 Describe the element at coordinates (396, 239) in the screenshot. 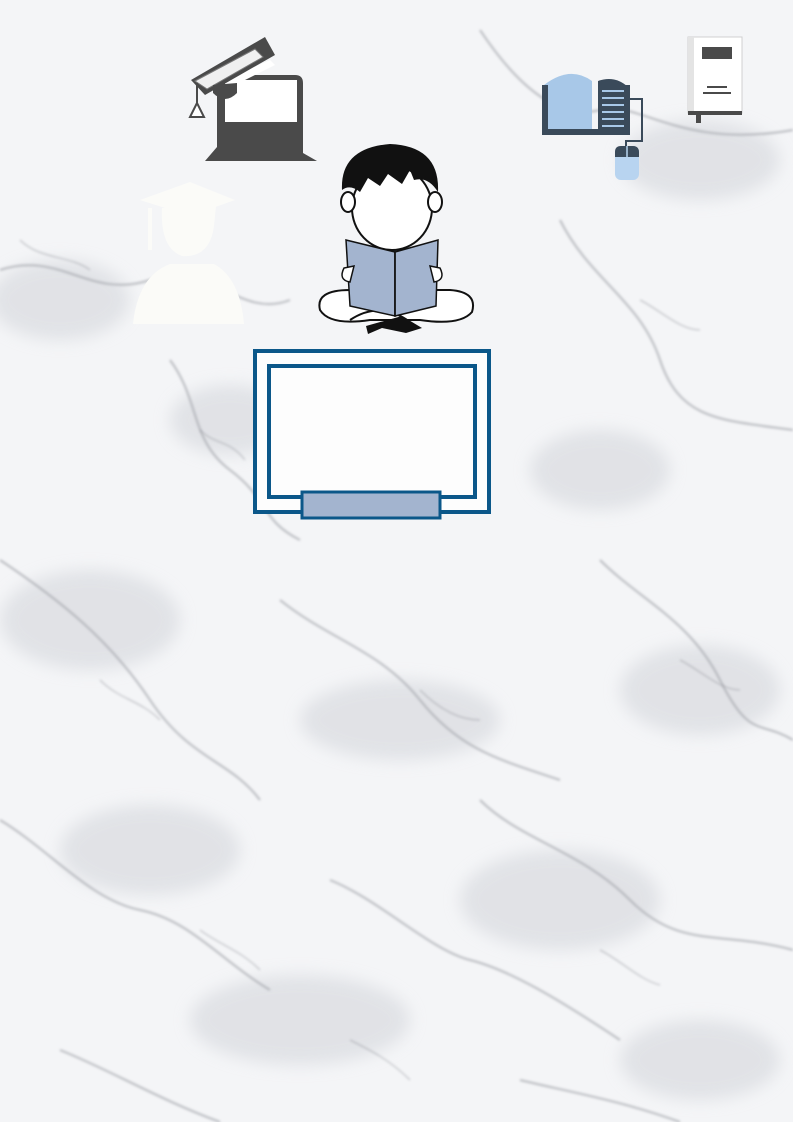

I see `reading-child-illustration` at that location.